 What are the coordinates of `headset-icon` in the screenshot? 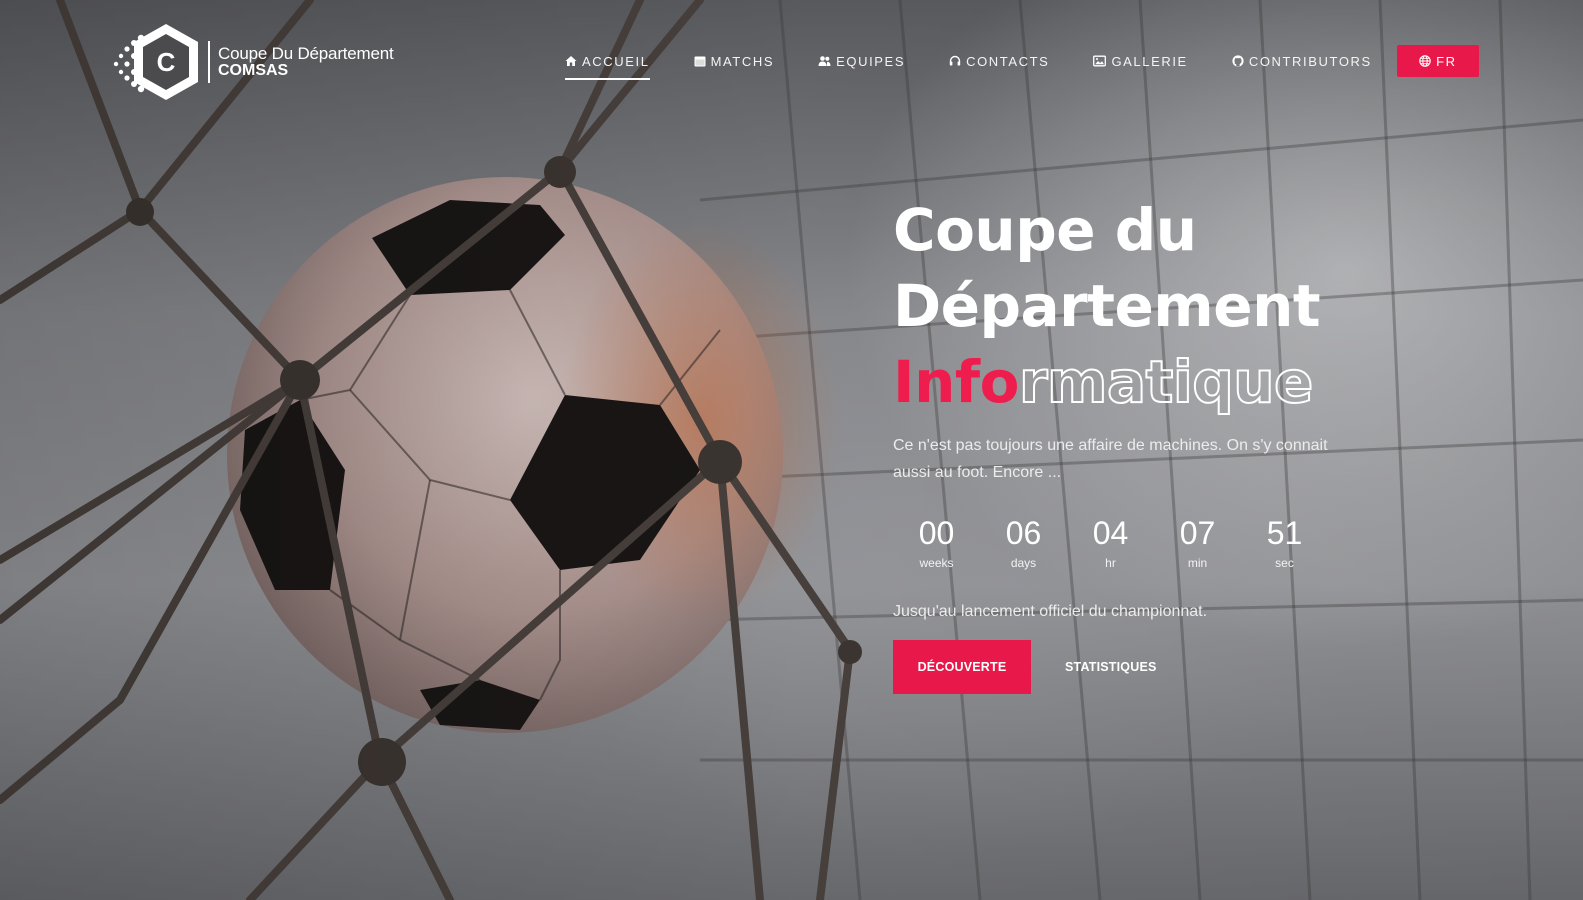 It's located at (955, 61).